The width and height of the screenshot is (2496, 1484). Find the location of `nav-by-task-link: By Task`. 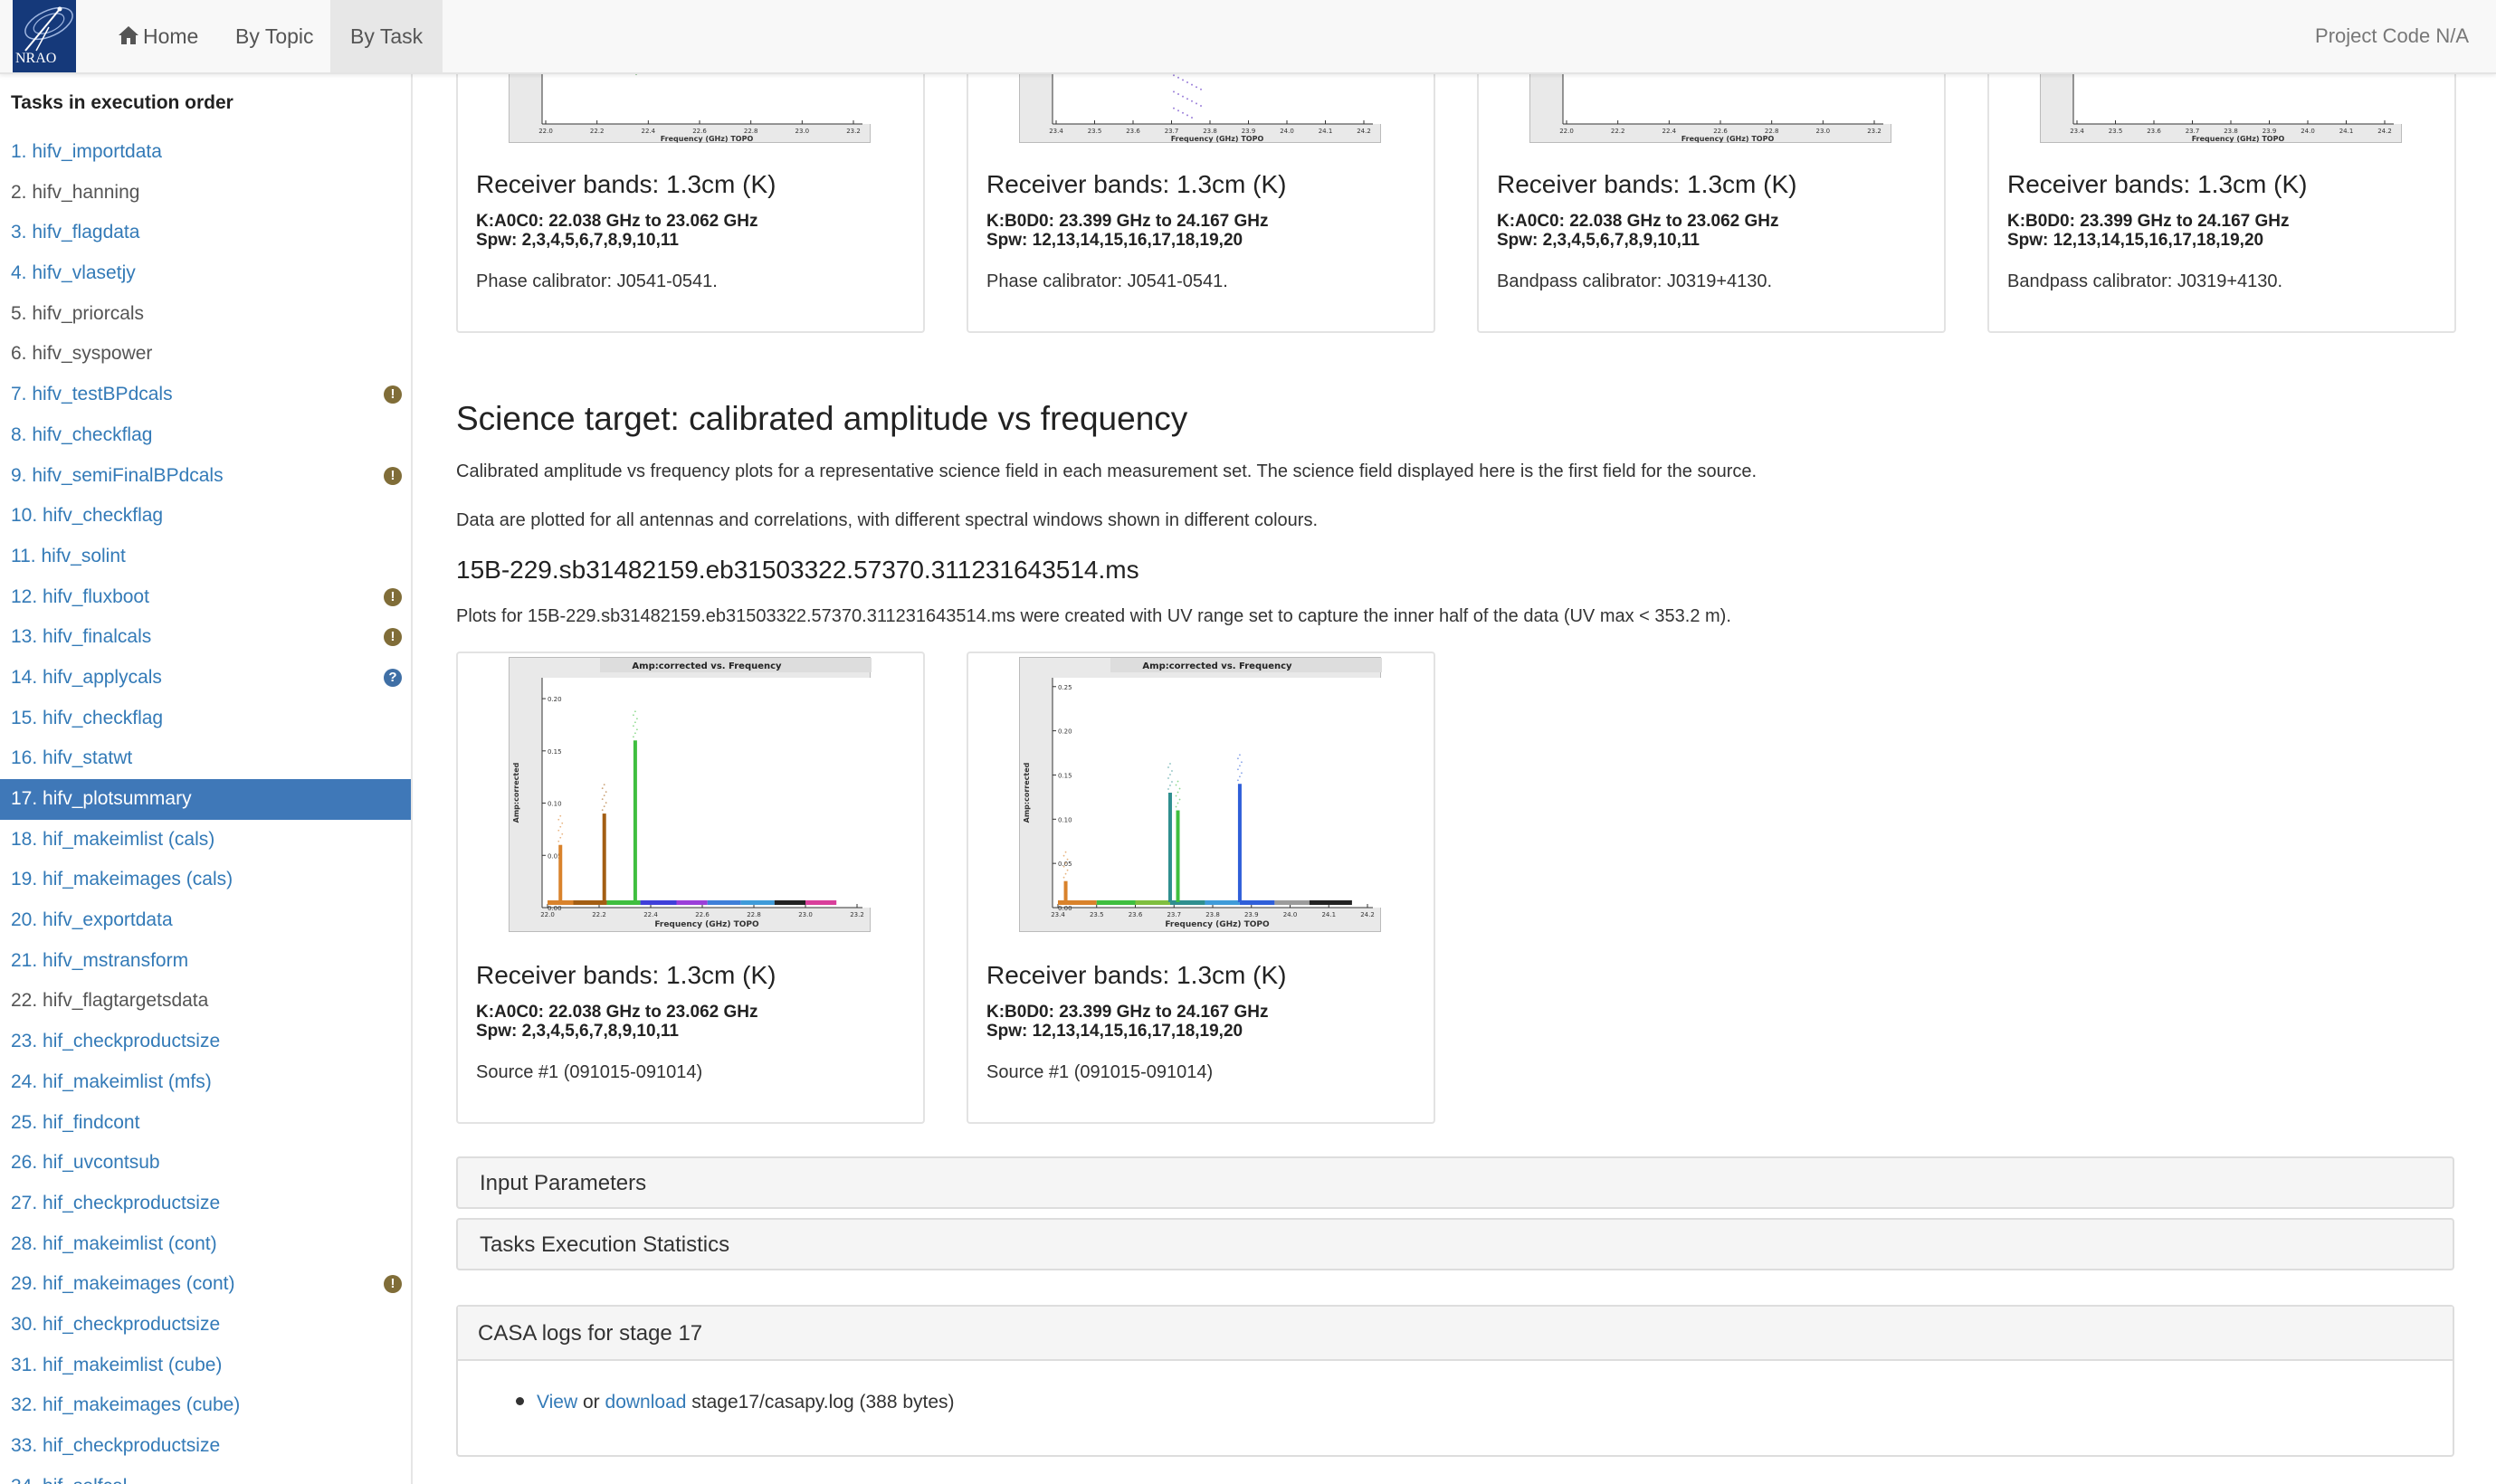

nav-by-task-link: By Task is located at coordinates (386, 36).